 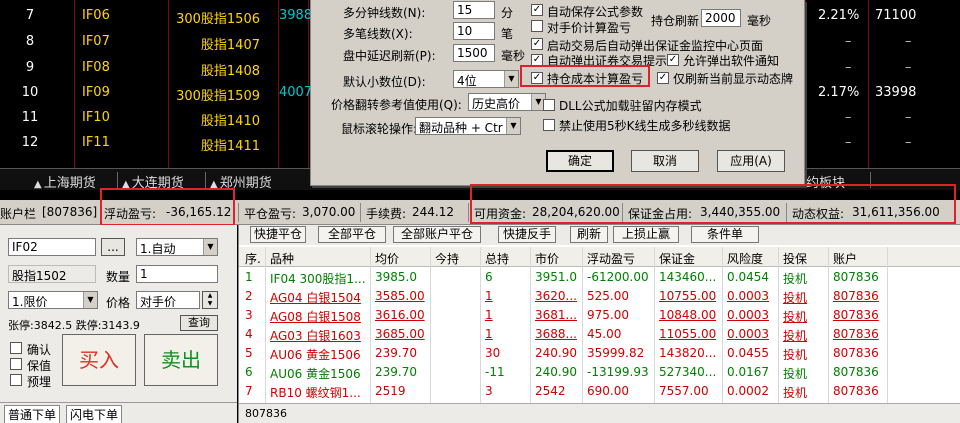 What do you see at coordinates (52, 247) in the screenshot?
I see `contract-code-input: IF02` at bounding box center [52, 247].